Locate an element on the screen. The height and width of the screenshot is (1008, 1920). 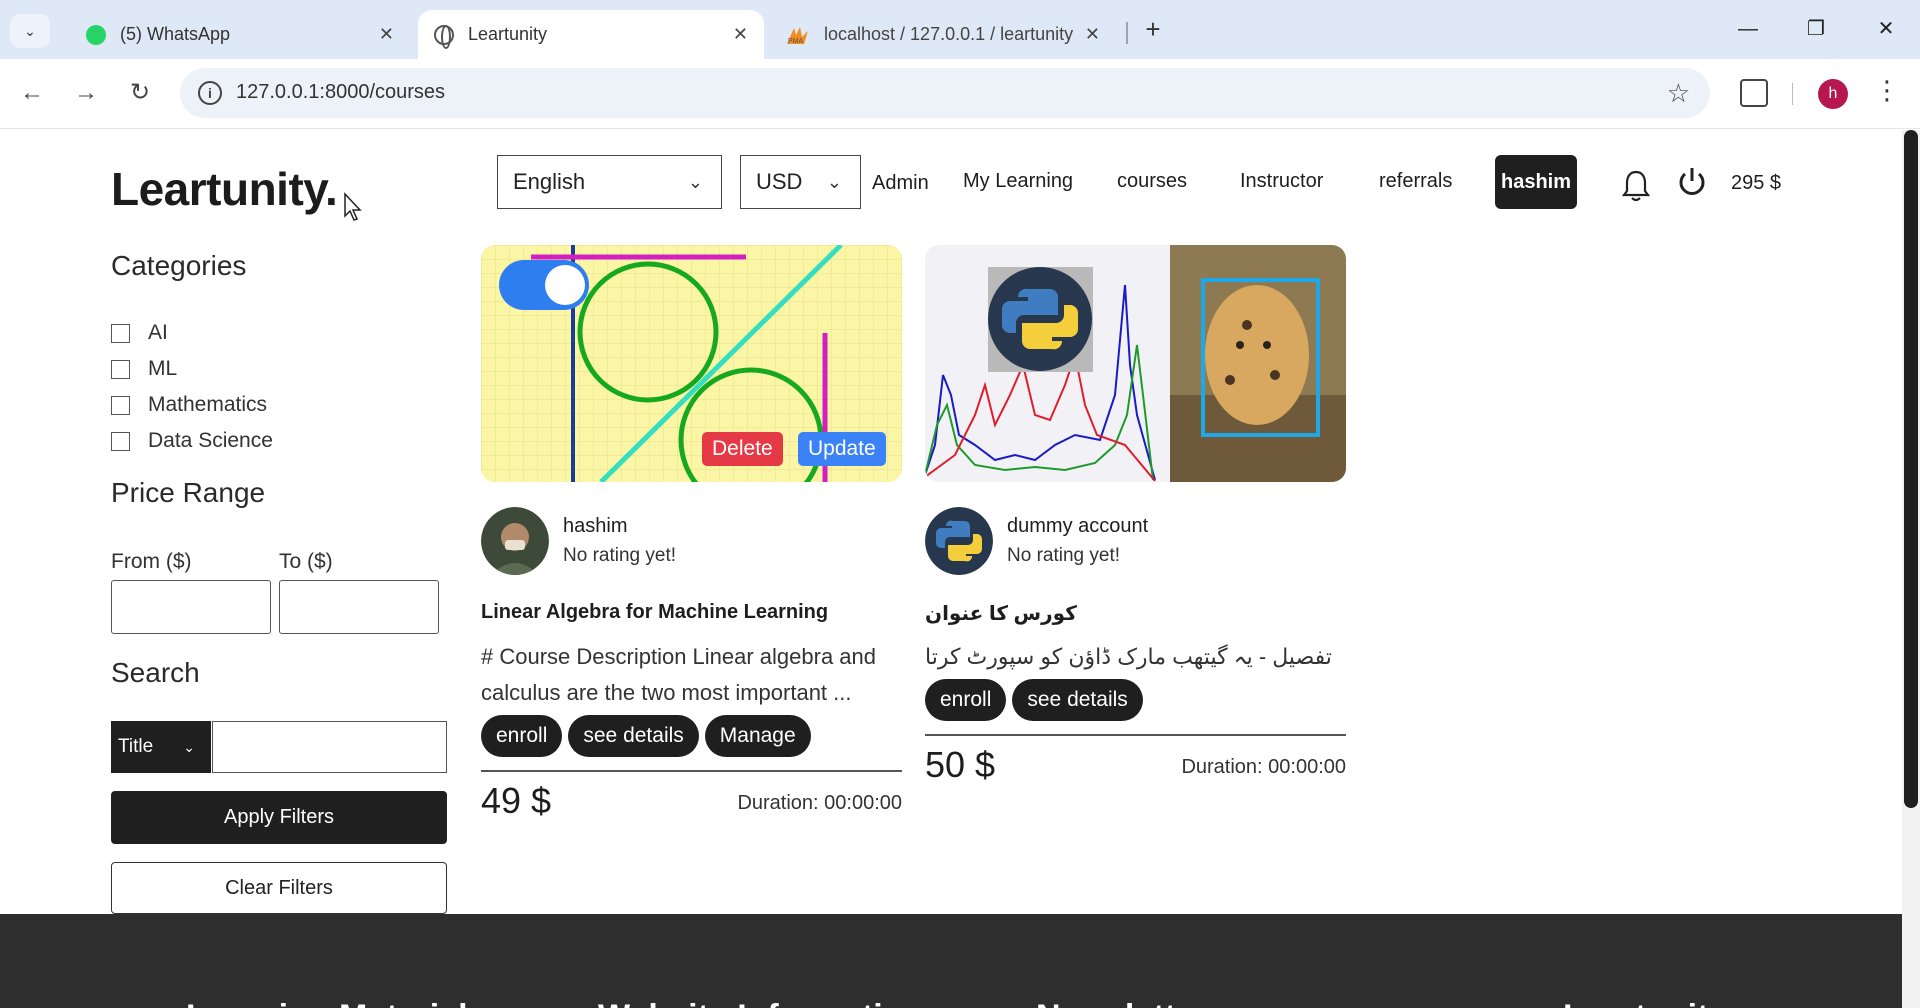
price-to-input is located at coordinates (359, 607).